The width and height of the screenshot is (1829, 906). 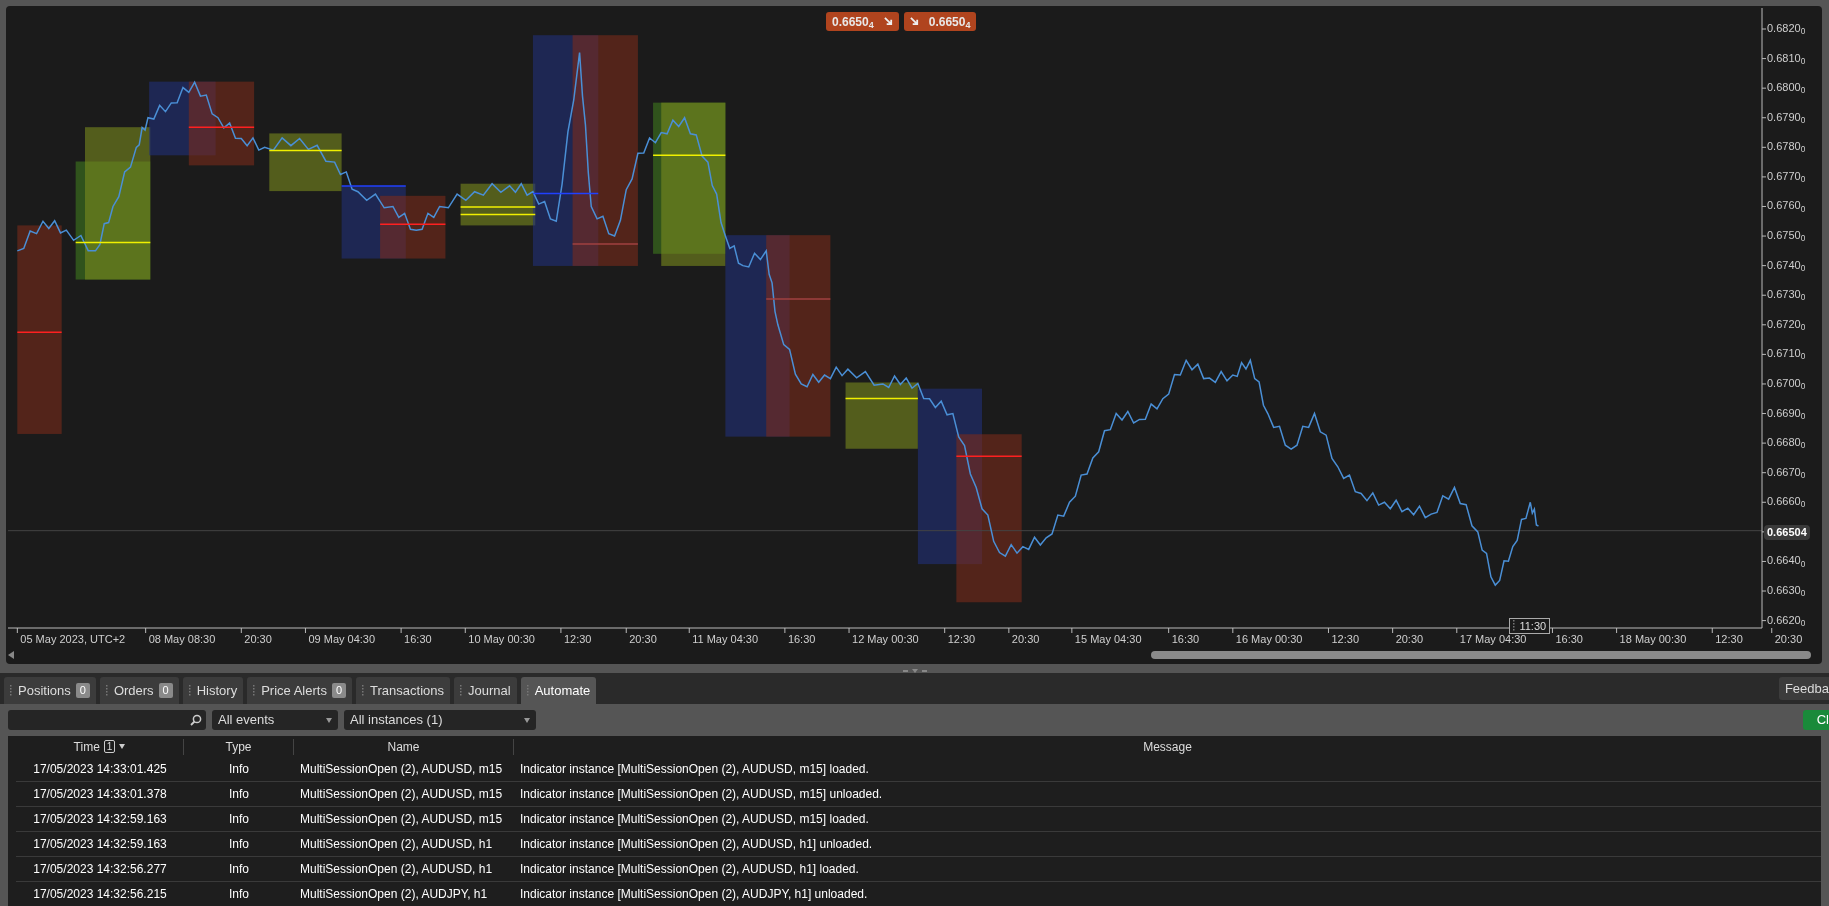 I want to click on y-axis-label: 0.6730$_{0}$, so click(x=1786, y=295).